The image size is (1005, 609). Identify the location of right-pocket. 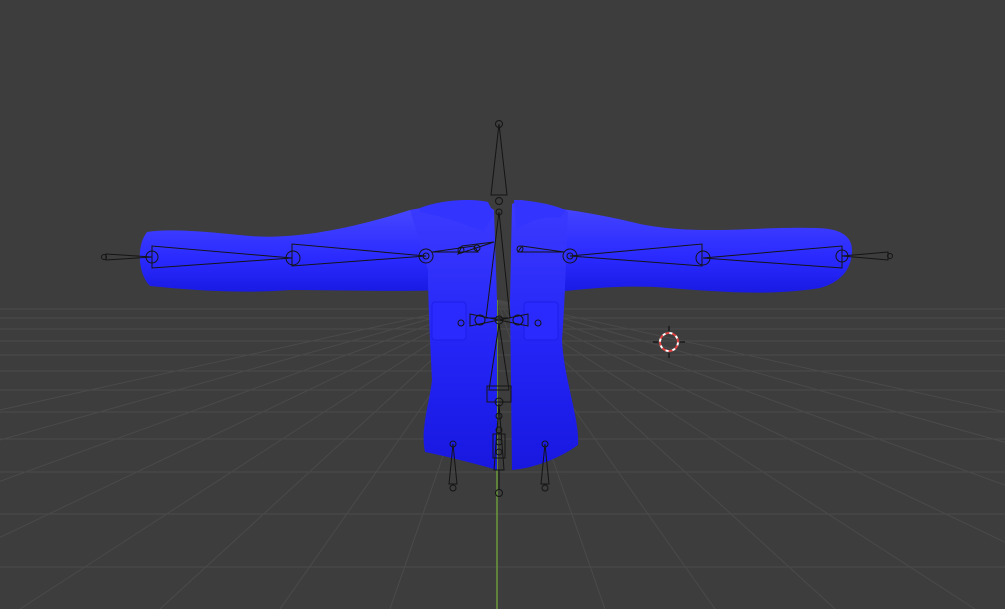
(541, 321).